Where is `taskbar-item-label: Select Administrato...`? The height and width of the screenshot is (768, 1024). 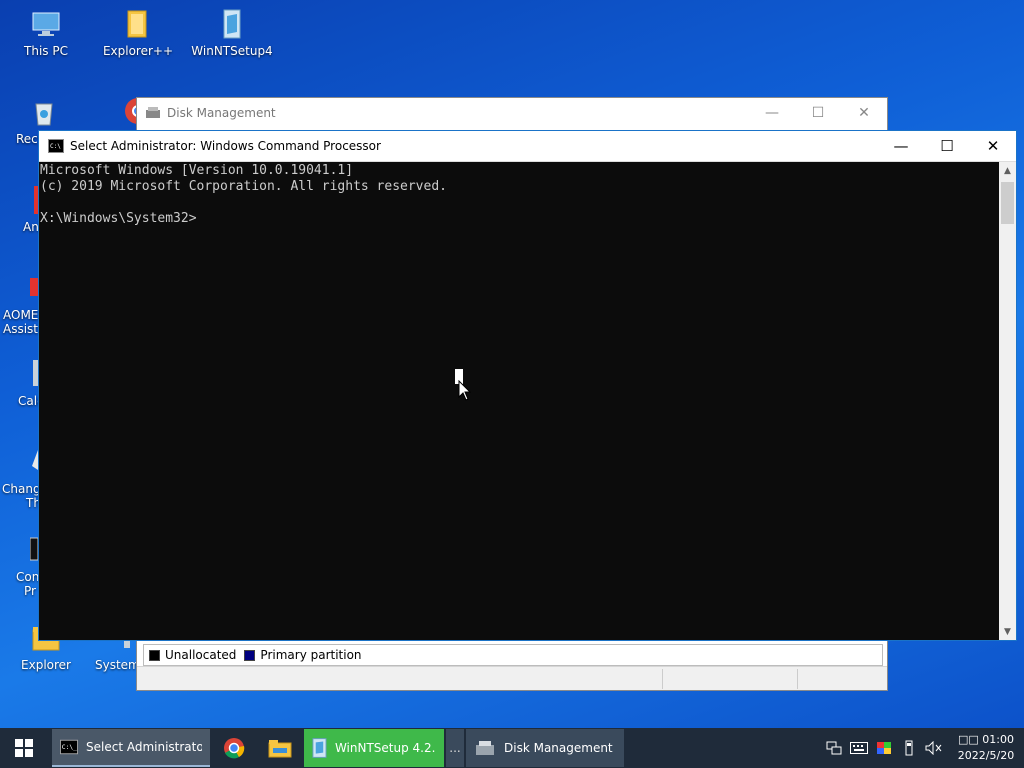 taskbar-item-label: Select Administrato... is located at coordinates (144, 747).